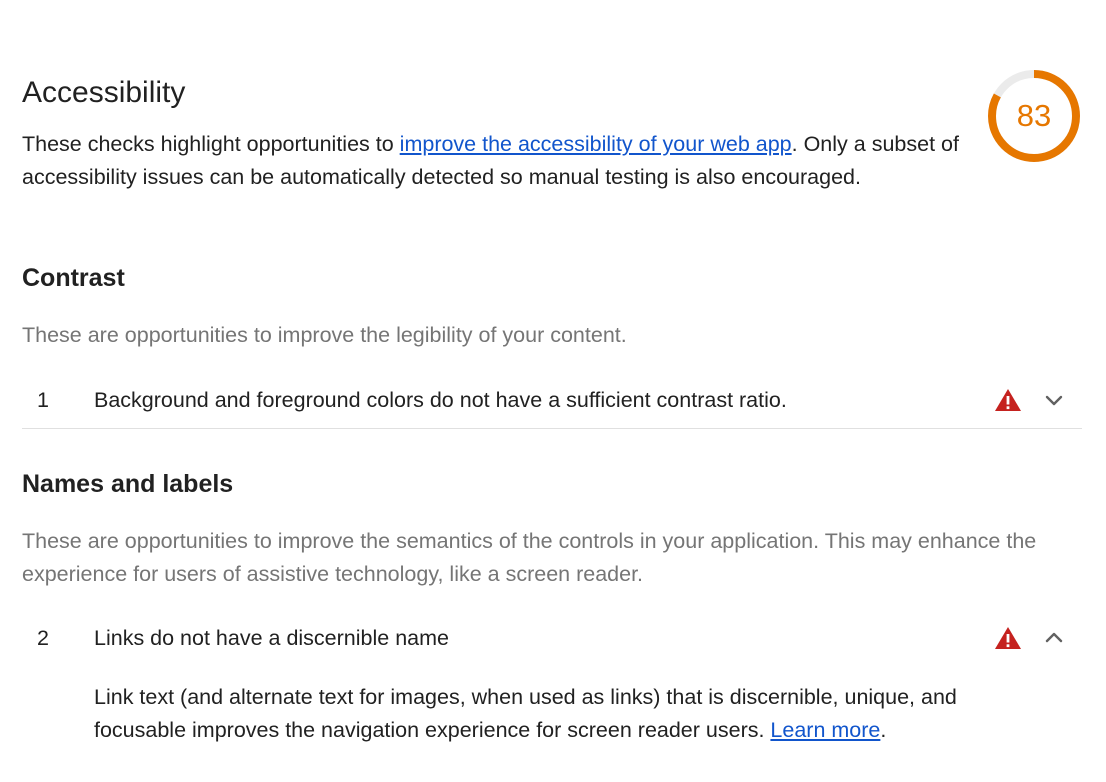 Image resolution: width=1106 pixels, height=782 pixels. I want to click on audit-title: Links do not have a discernible name, so click(271, 638).